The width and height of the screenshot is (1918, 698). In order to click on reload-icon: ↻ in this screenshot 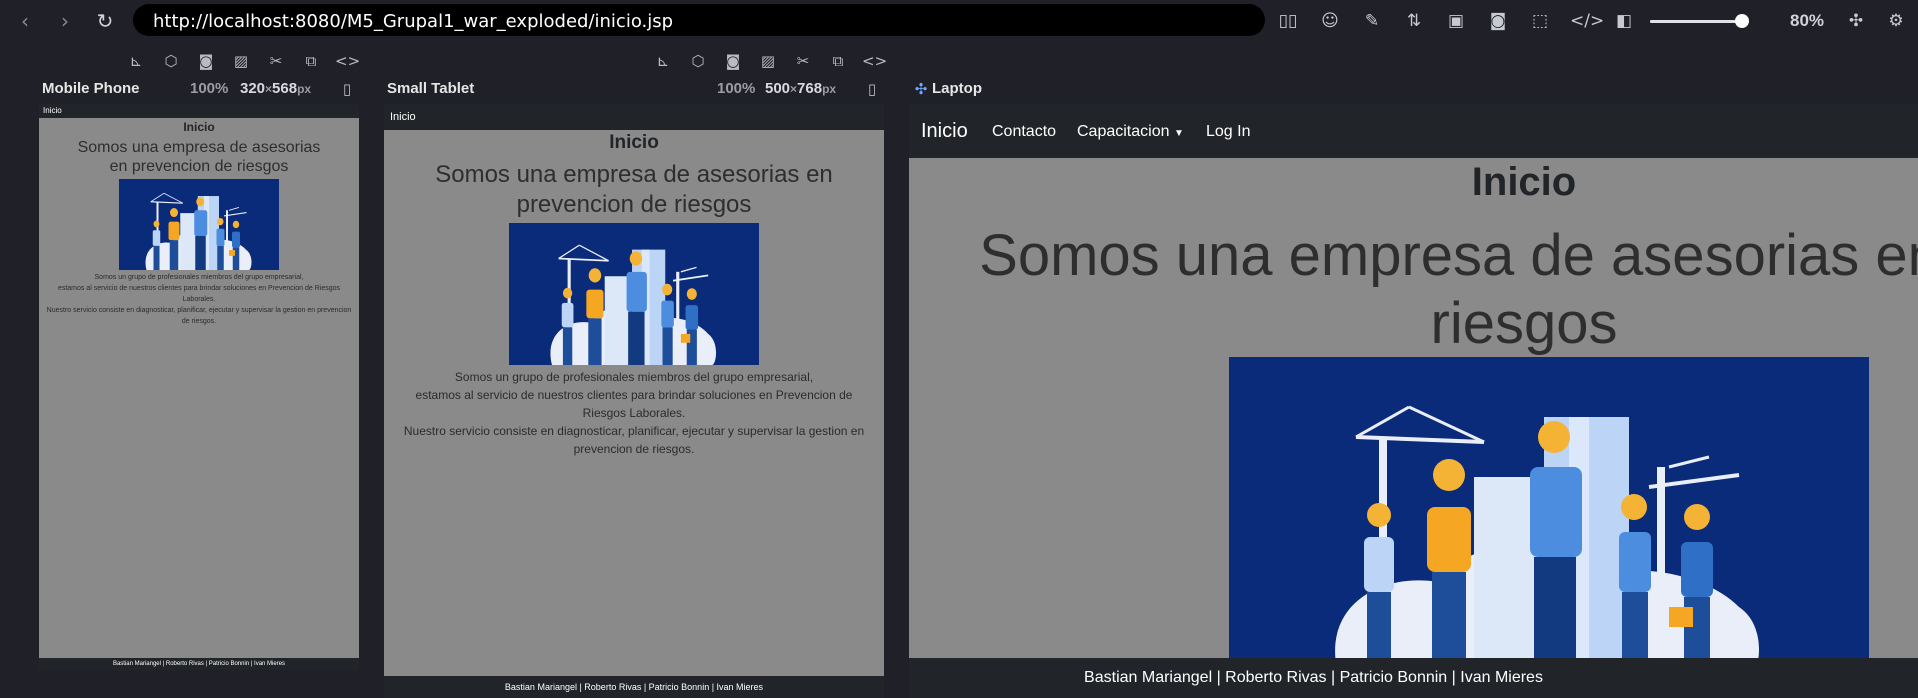, I will do `click(105, 21)`.